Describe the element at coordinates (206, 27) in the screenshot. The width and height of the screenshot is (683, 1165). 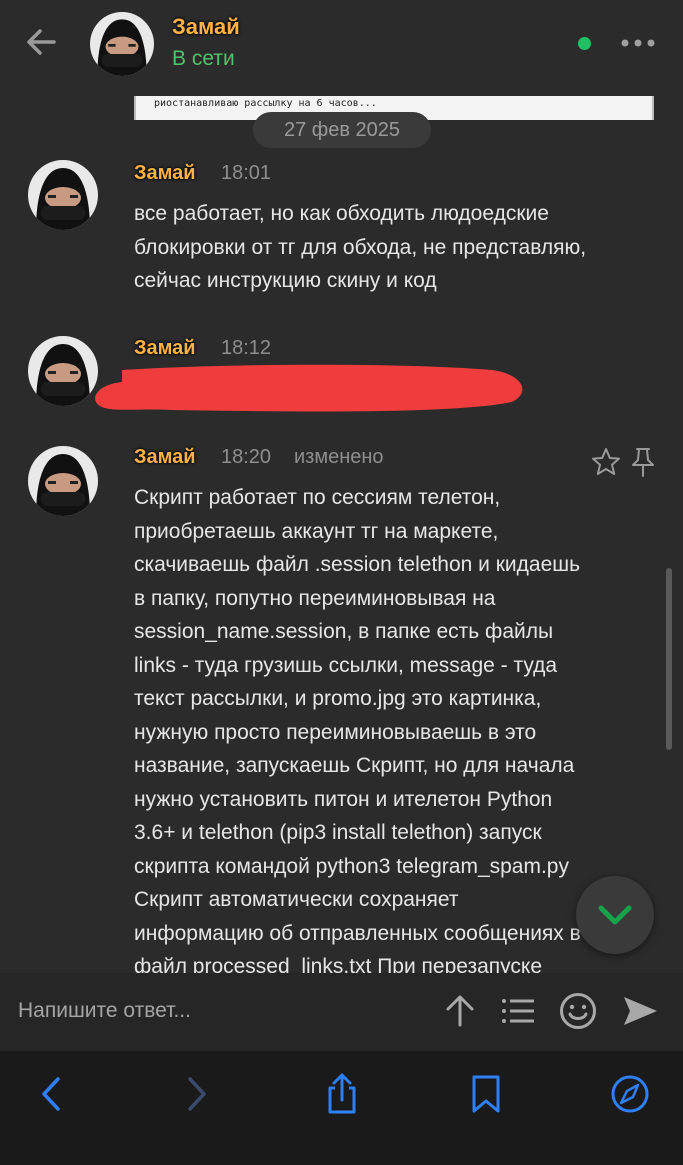
I see `contact-name: Замай` at that location.